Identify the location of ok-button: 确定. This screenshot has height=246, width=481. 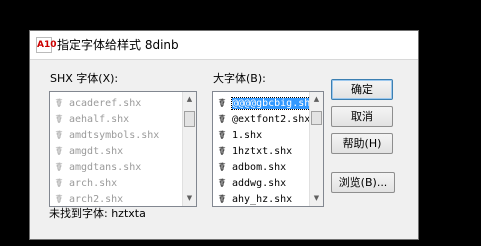
(362, 89).